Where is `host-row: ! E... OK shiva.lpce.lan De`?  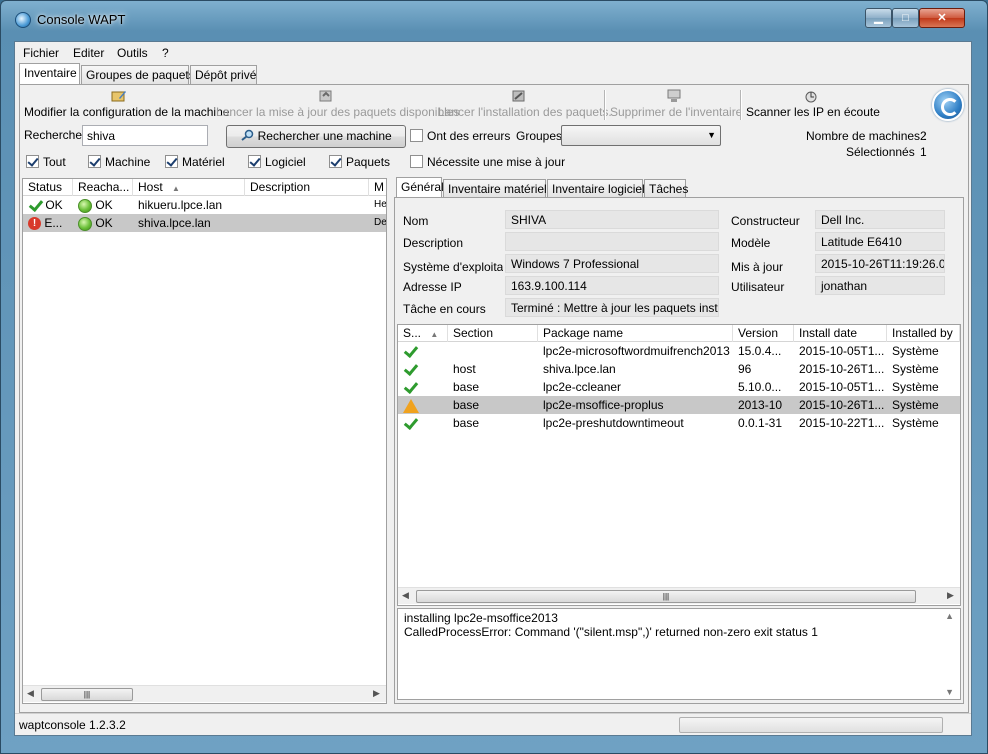 host-row: ! E... OK shiva.lpce.lan De is located at coordinates (204, 223).